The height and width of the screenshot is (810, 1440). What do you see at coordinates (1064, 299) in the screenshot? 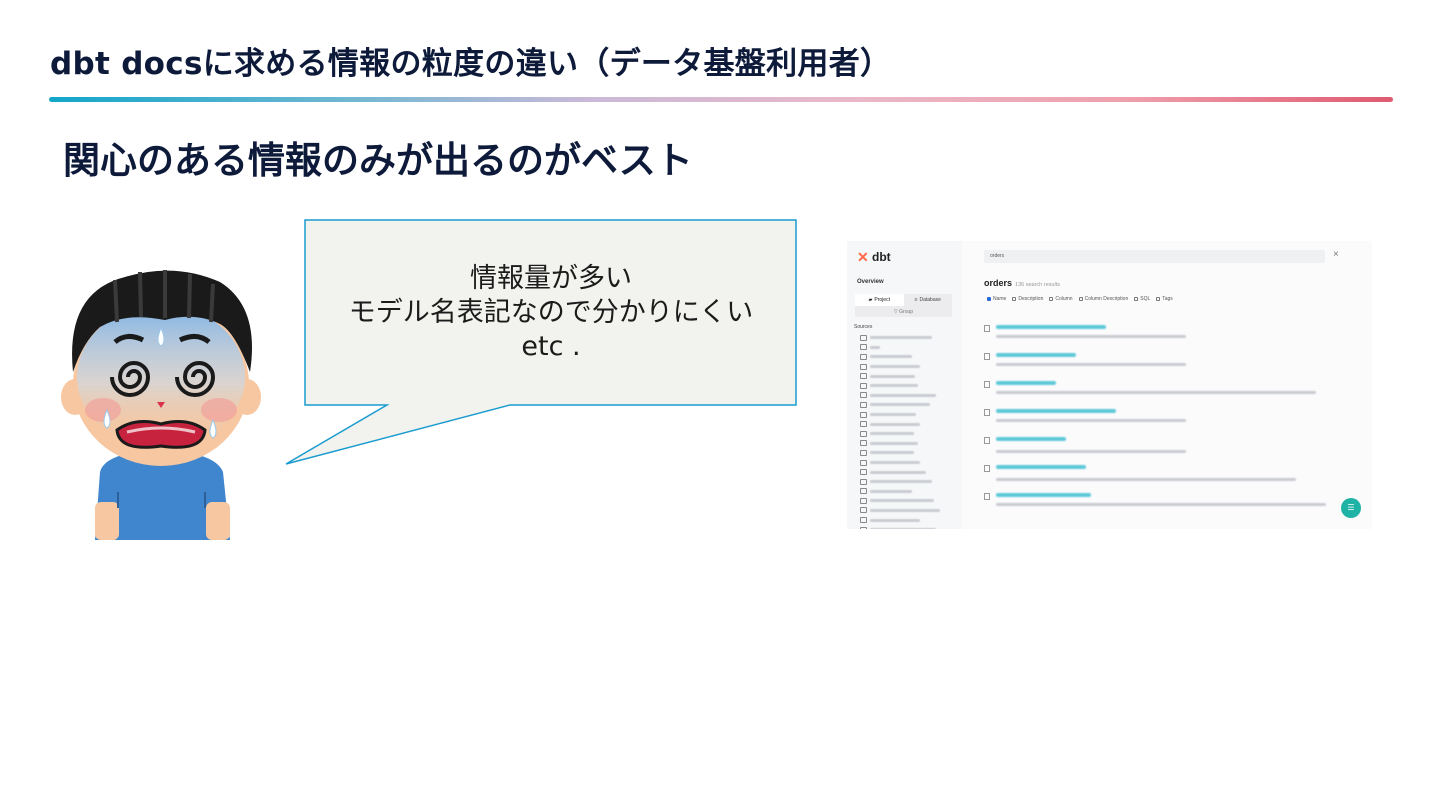
I see `filter-label: Column` at bounding box center [1064, 299].